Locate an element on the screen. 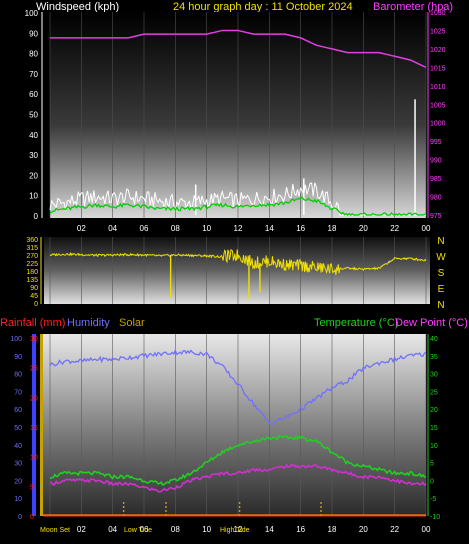  humidity-axis-title: Humidity is located at coordinates (88, 323).